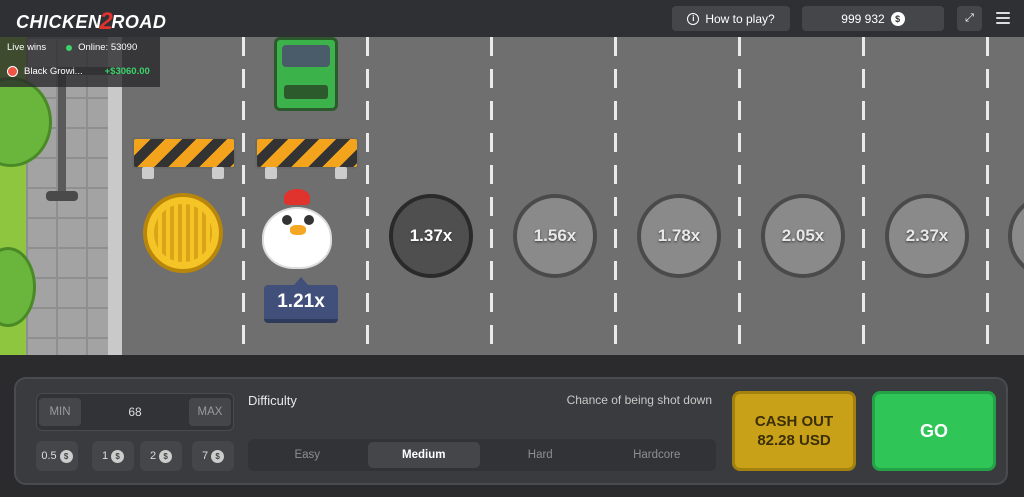 The image size is (1024, 497). I want to click on difficulty-hardcore: Hardcore, so click(657, 455).